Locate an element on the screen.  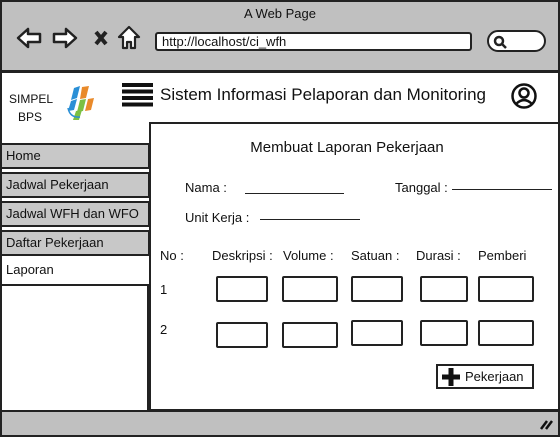
row-number: 1 is located at coordinates (164, 289).